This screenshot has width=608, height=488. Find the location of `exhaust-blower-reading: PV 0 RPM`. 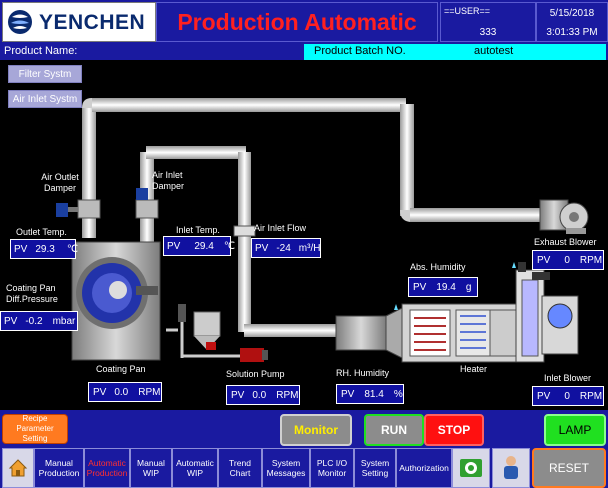

exhaust-blower-reading: PV 0 RPM is located at coordinates (568, 260).